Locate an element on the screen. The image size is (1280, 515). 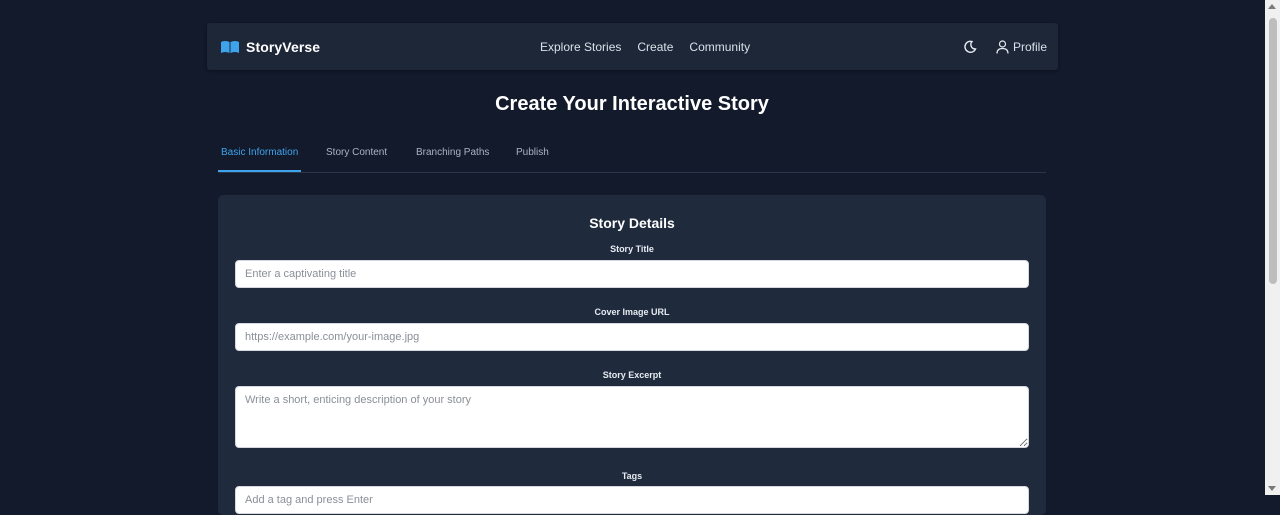
scroll-thumb is located at coordinates (1273, 151).